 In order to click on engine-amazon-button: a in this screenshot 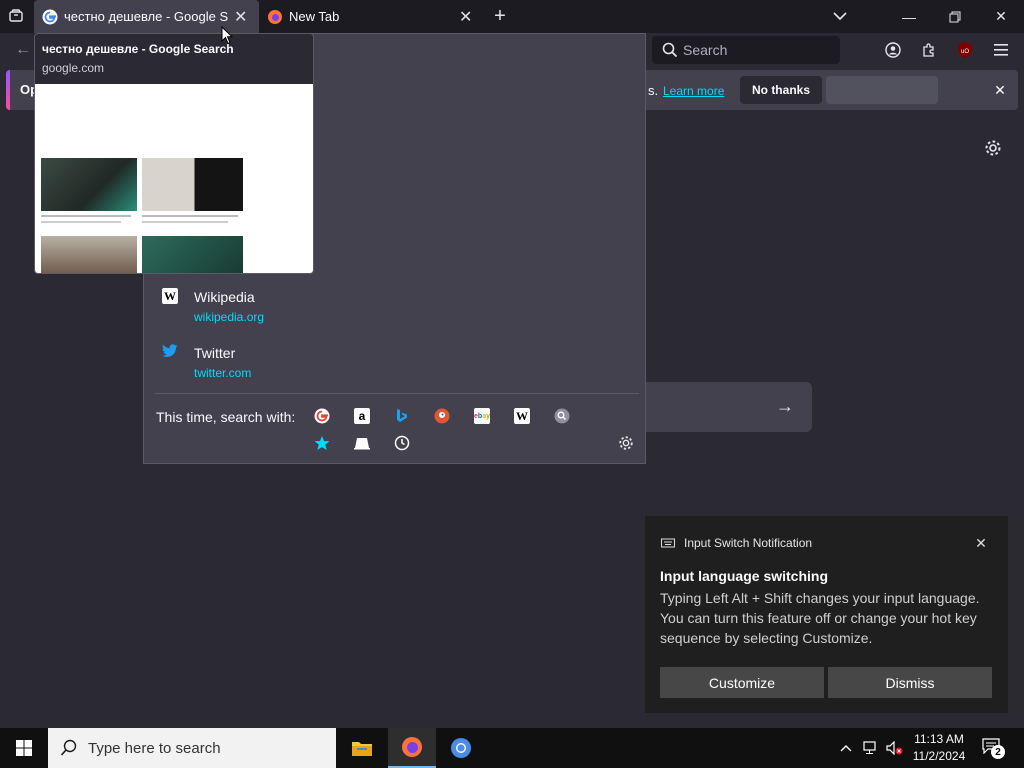, I will do `click(362, 416)`.